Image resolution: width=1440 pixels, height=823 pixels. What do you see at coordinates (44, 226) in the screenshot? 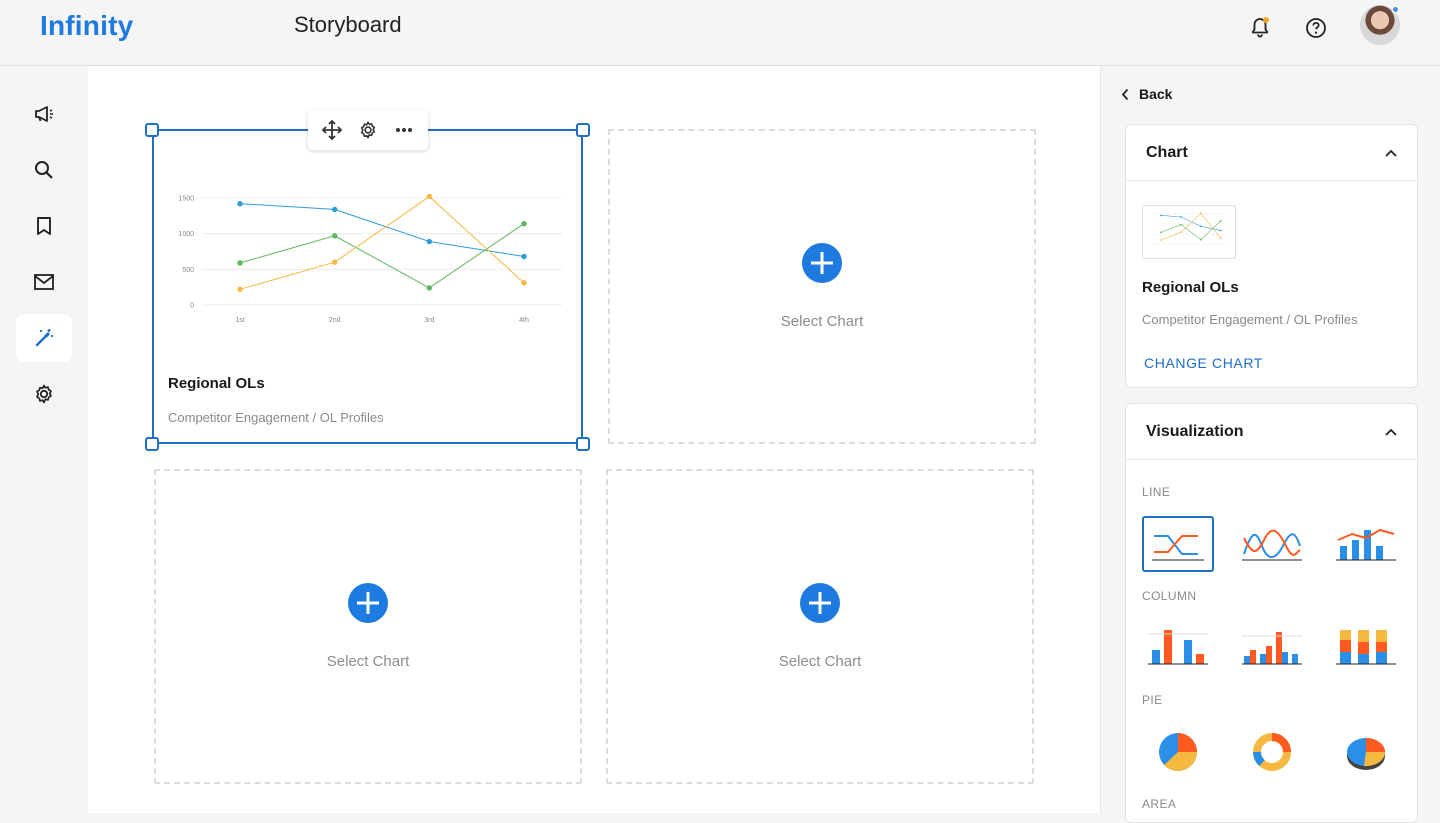
I see `bookmark-icon` at bounding box center [44, 226].